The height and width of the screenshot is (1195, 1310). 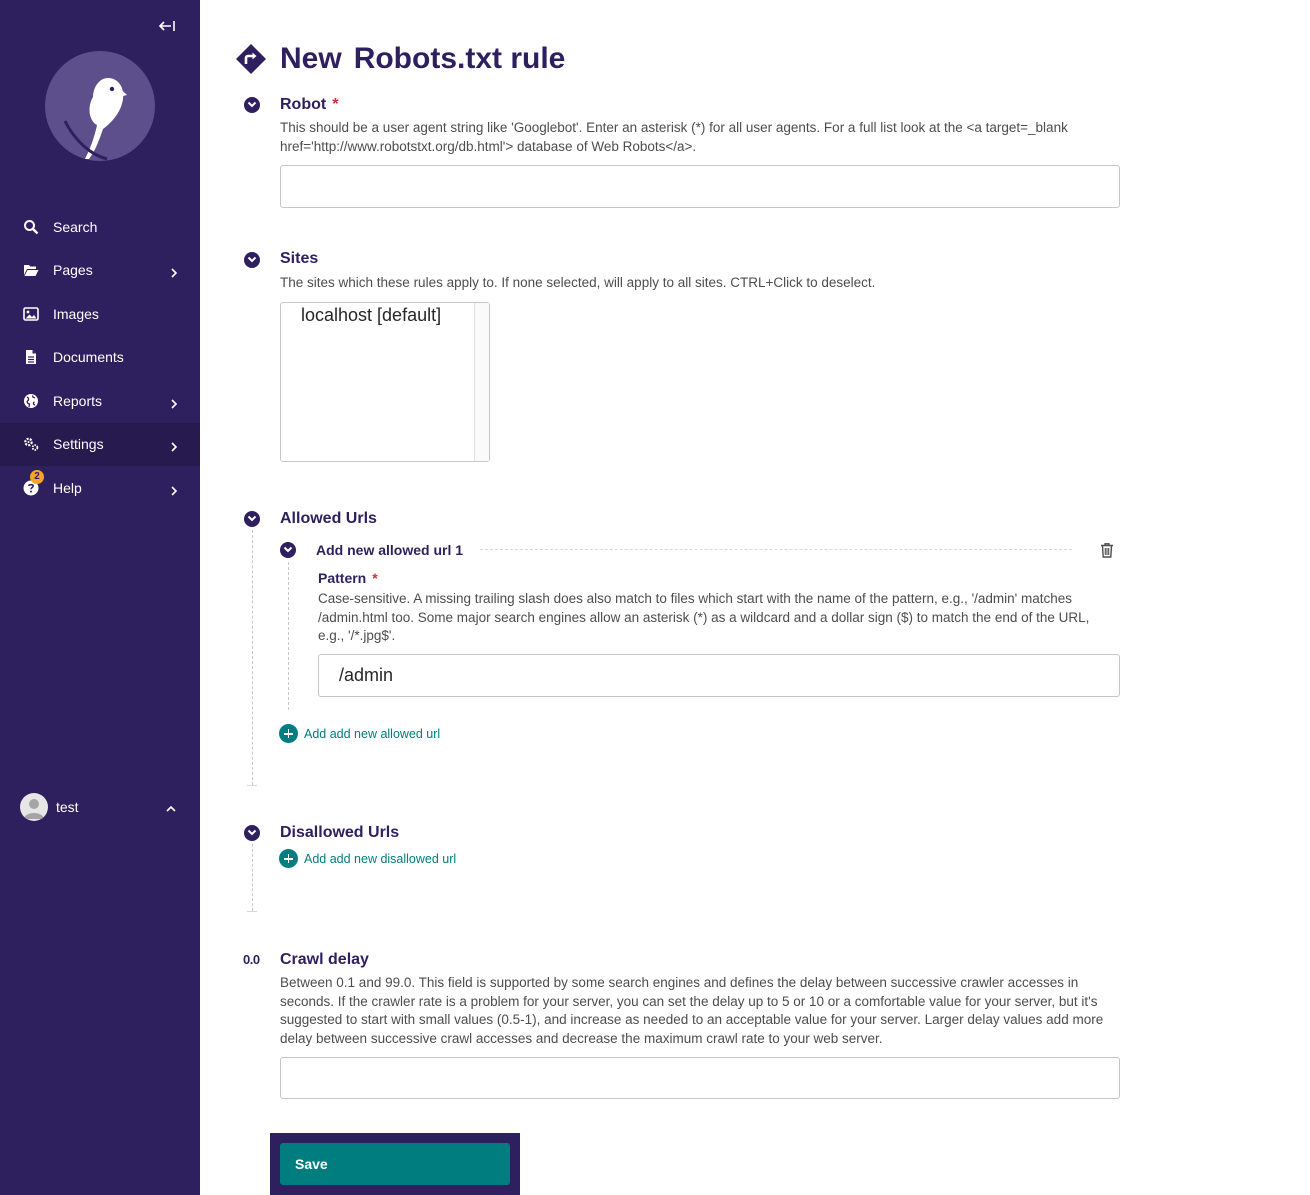 What do you see at coordinates (700, 1078) in the screenshot?
I see `crawl-delay-input` at bounding box center [700, 1078].